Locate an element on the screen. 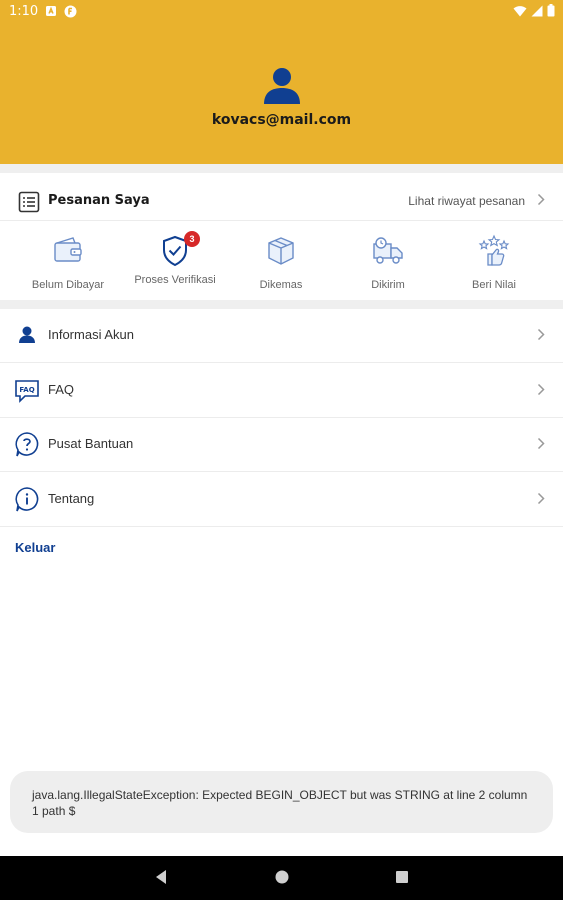  status-unpaid-label: Belum Dibayar is located at coordinates (68, 285).